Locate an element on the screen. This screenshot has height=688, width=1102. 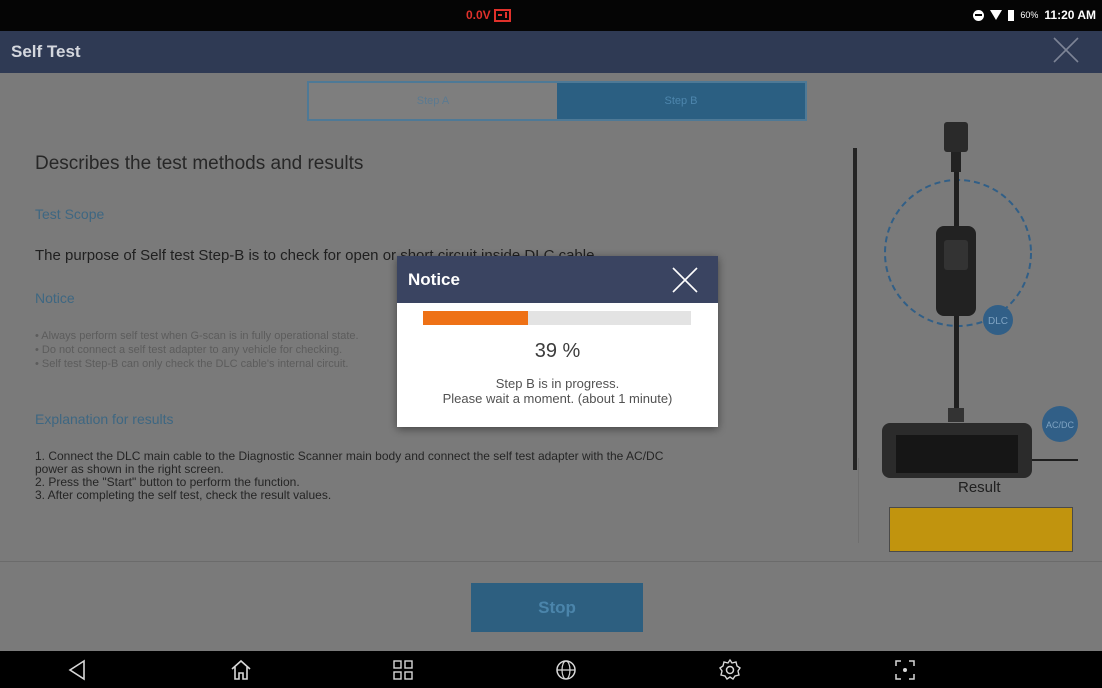
section-title-notice: Notice is located at coordinates (55, 298).